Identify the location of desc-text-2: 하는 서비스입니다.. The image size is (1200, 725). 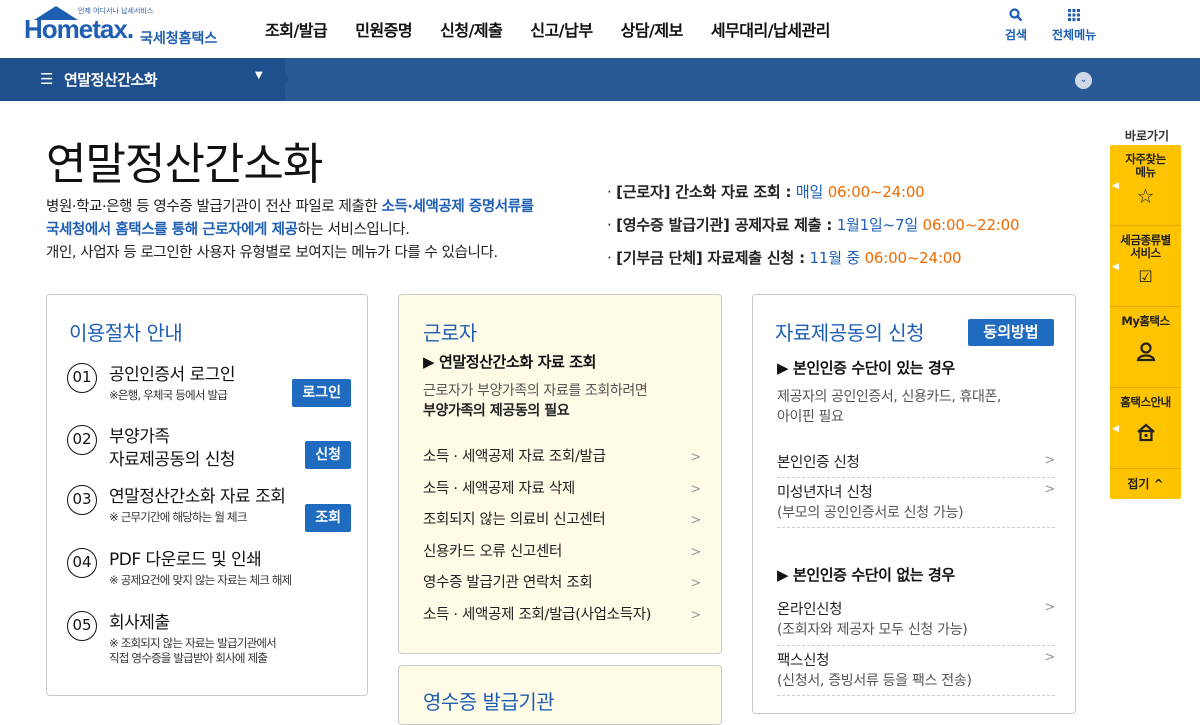
(353, 230).